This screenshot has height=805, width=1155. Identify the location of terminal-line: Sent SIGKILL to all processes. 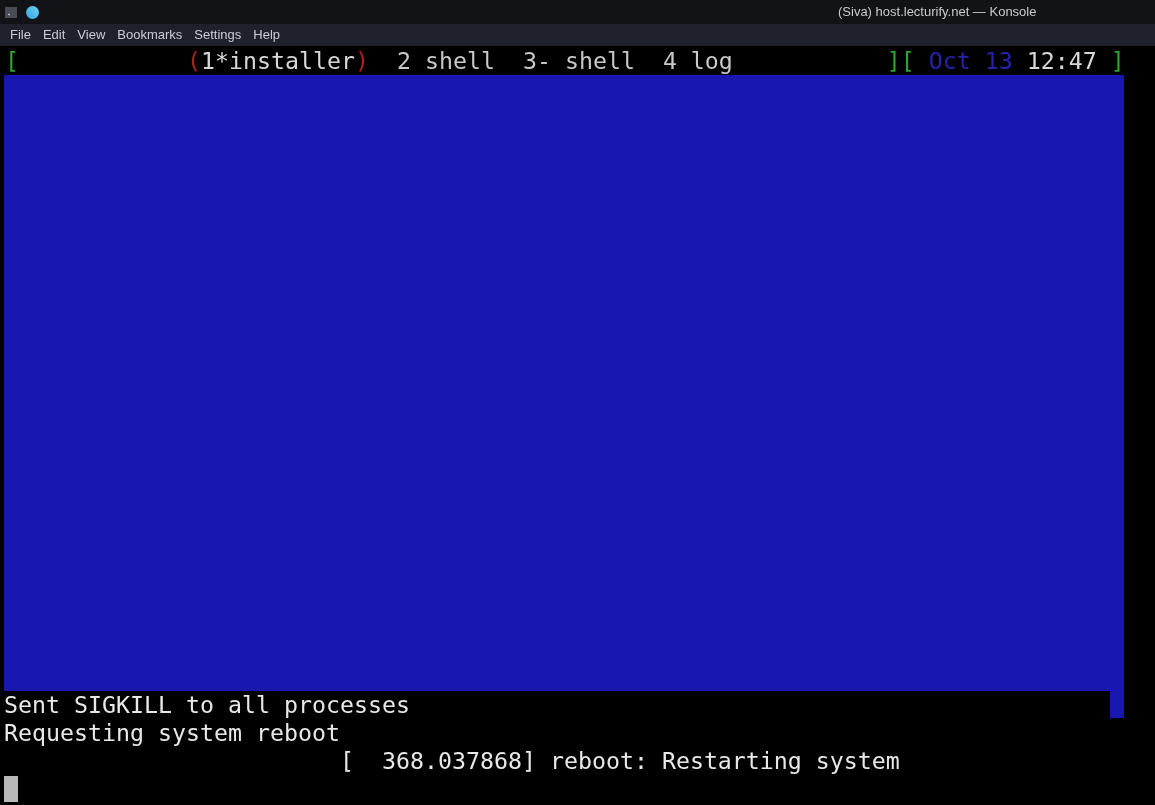
(207, 705).